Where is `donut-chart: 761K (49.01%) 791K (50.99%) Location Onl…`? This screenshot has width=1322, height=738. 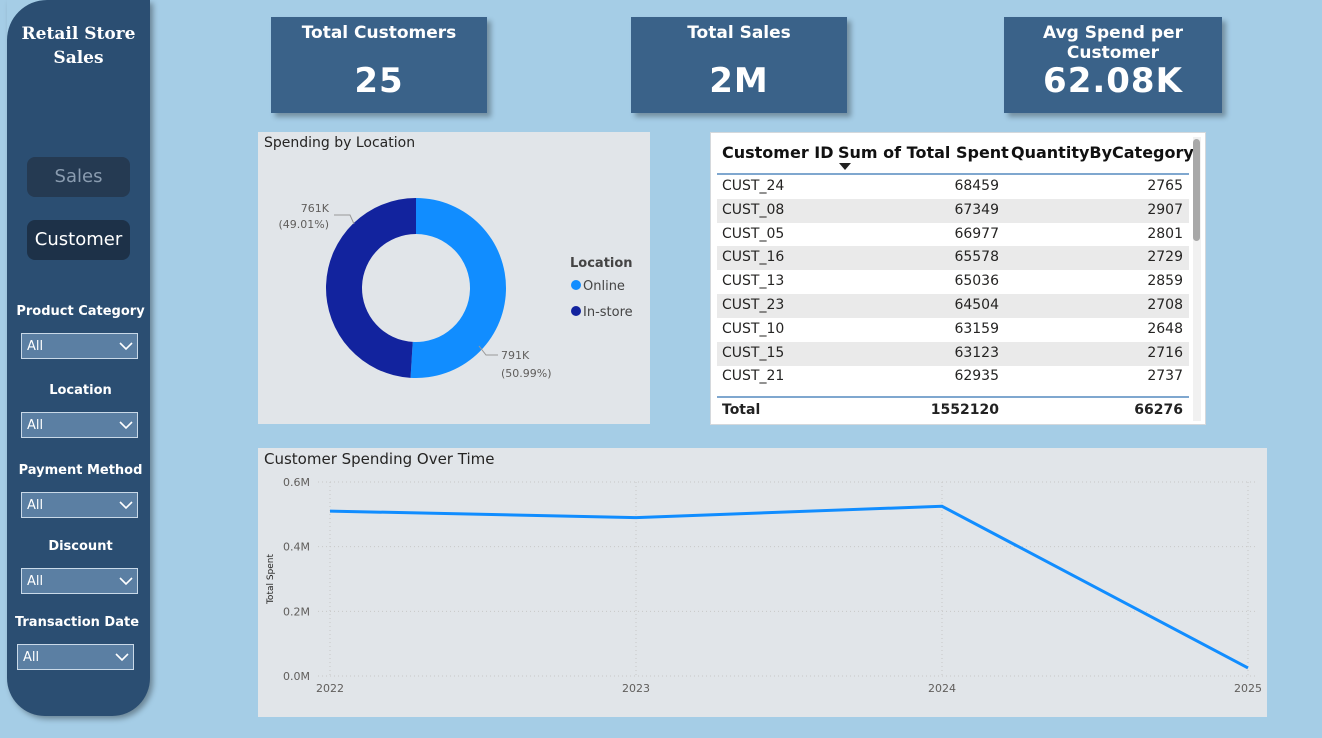 donut-chart: 761K (49.01%) 791K (50.99%) Location Onl… is located at coordinates (455, 289).